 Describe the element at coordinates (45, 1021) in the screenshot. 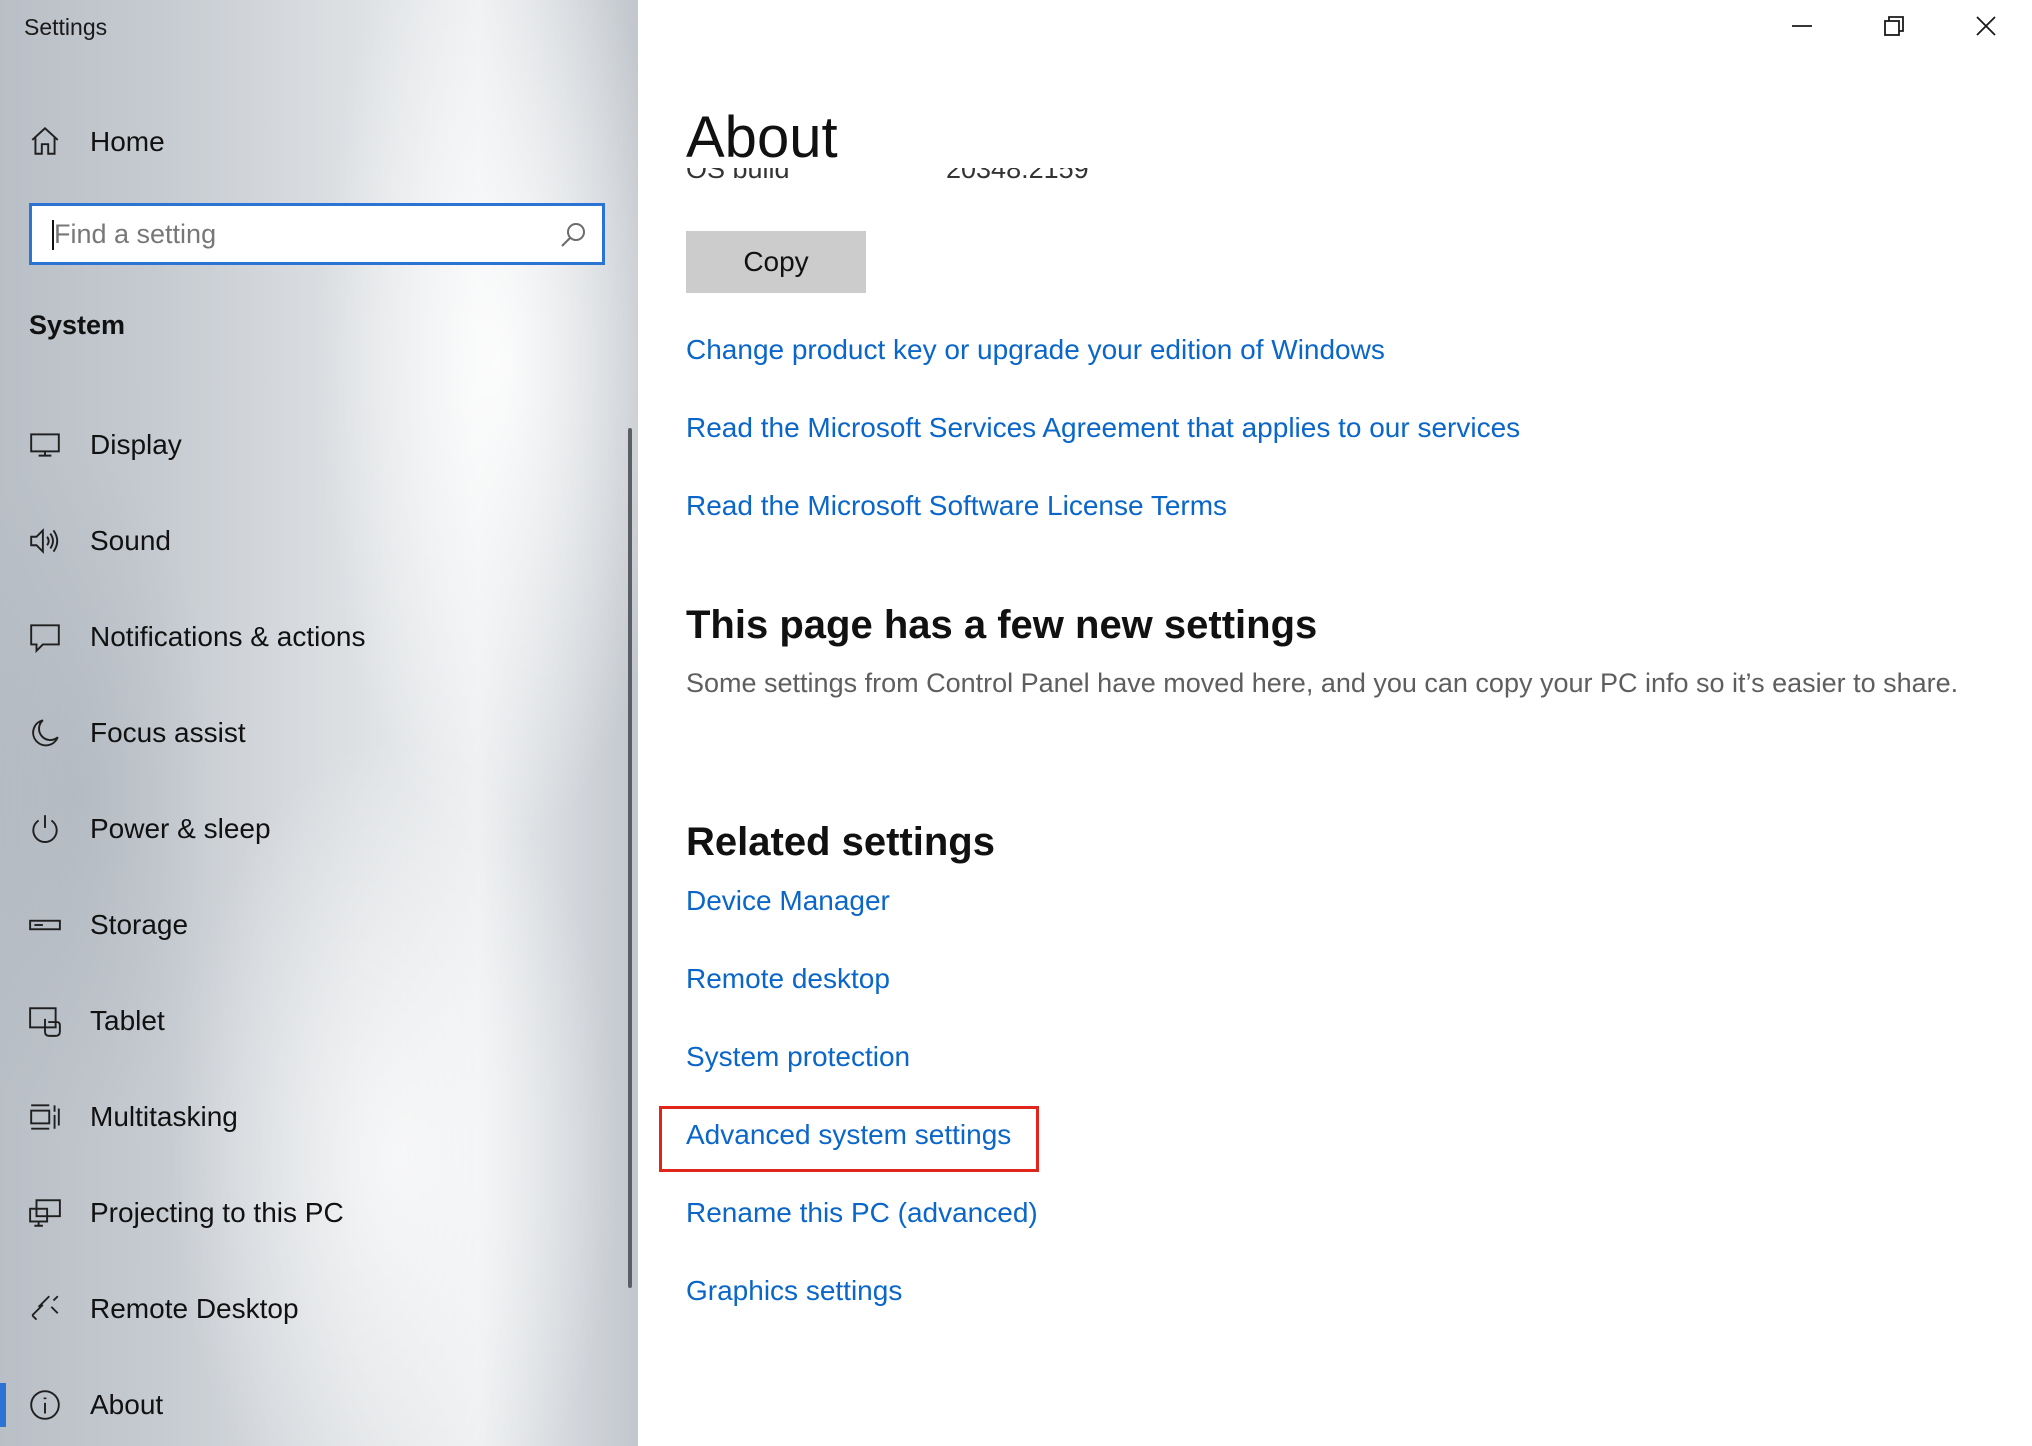

I see `tablet-icon` at that location.